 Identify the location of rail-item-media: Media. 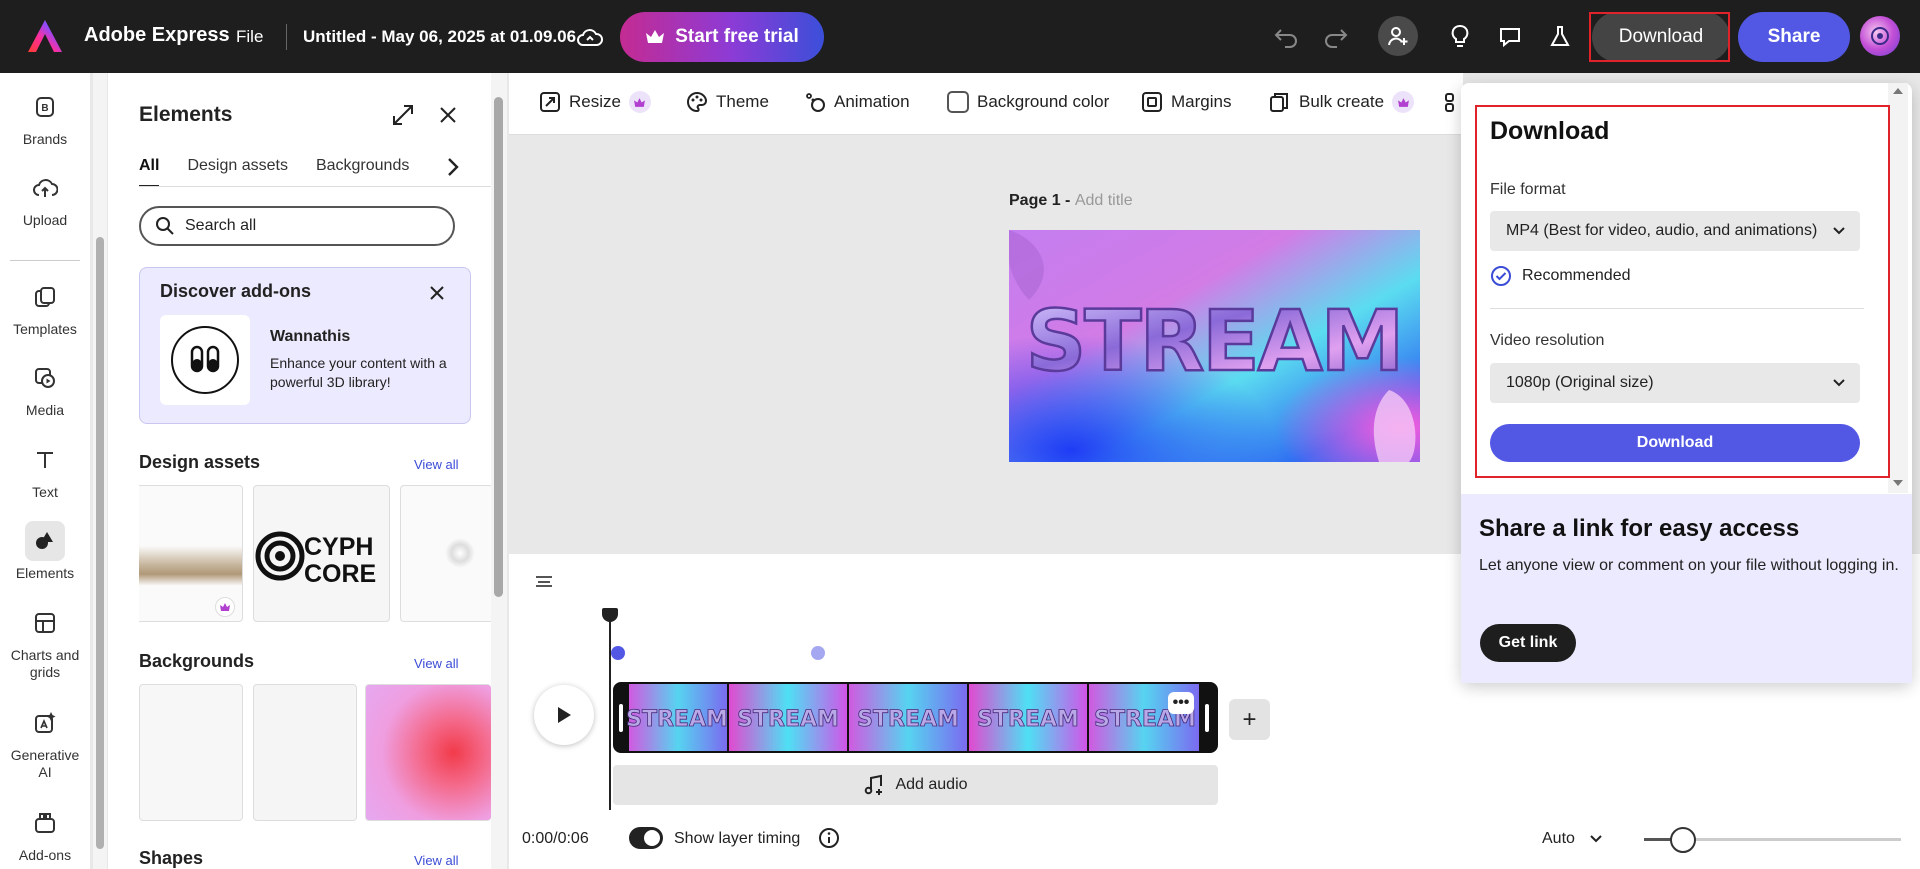
(45, 388).